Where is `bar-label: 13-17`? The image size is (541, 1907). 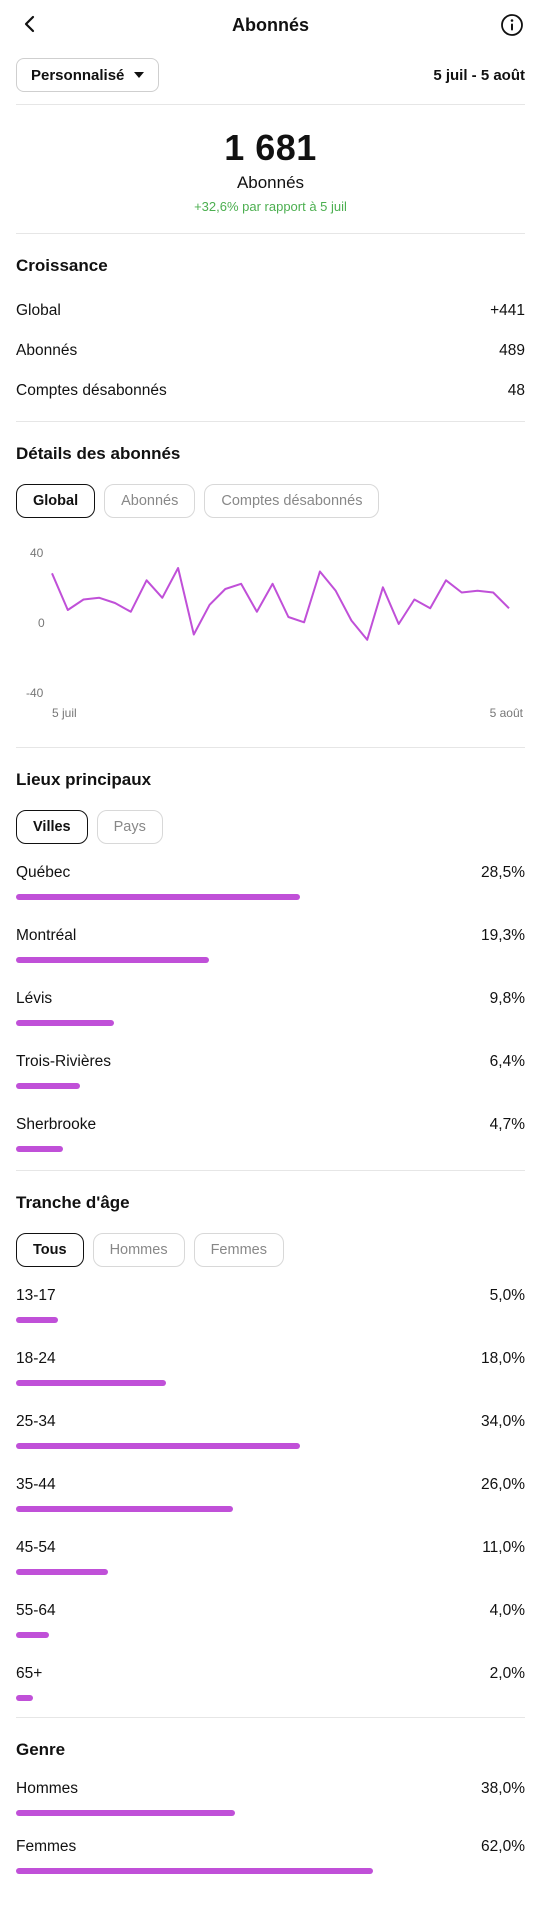
bar-label: 13-17 is located at coordinates (36, 1295).